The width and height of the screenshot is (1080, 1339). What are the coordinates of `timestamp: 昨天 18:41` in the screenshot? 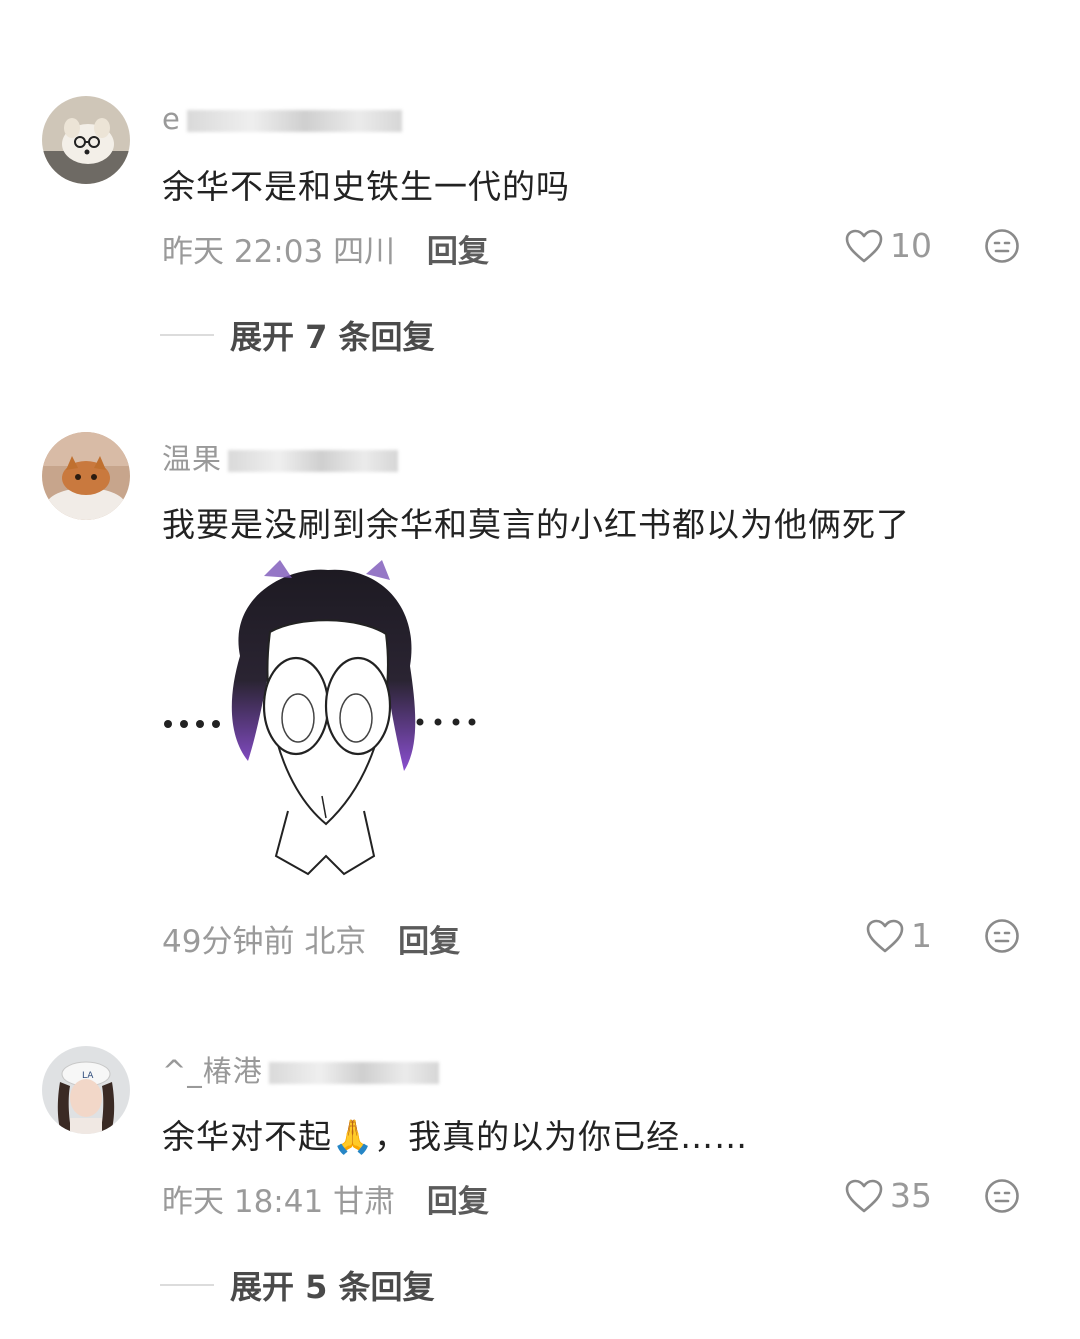 It's located at (243, 1202).